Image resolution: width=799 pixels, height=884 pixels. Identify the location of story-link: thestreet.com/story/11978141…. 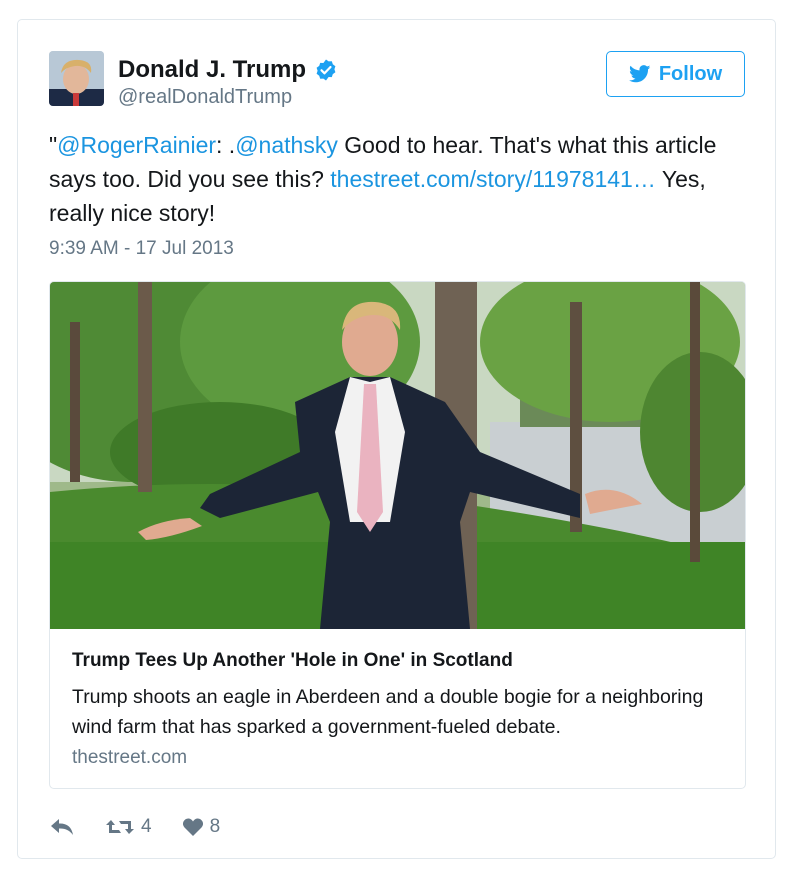
(493, 179).